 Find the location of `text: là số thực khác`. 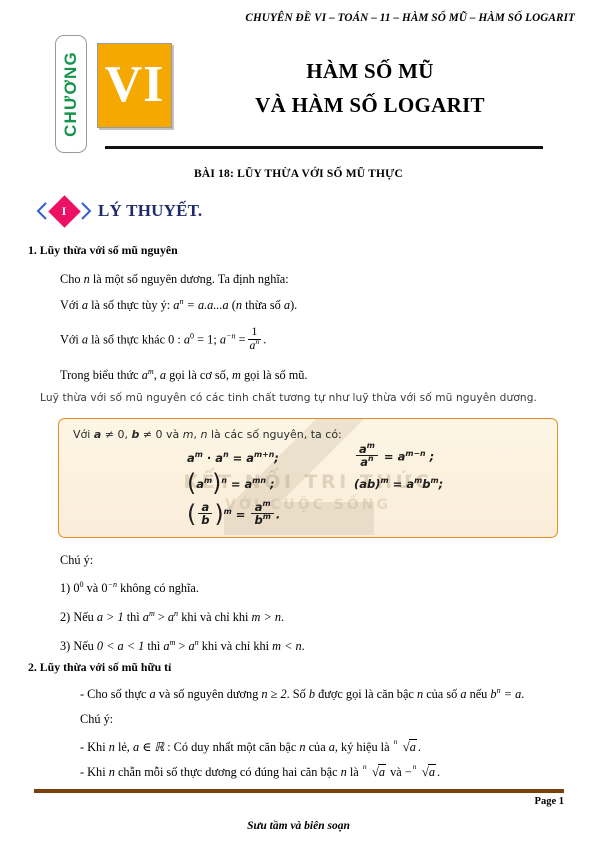

text: là số thực khác is located at coordinates (128, 339).